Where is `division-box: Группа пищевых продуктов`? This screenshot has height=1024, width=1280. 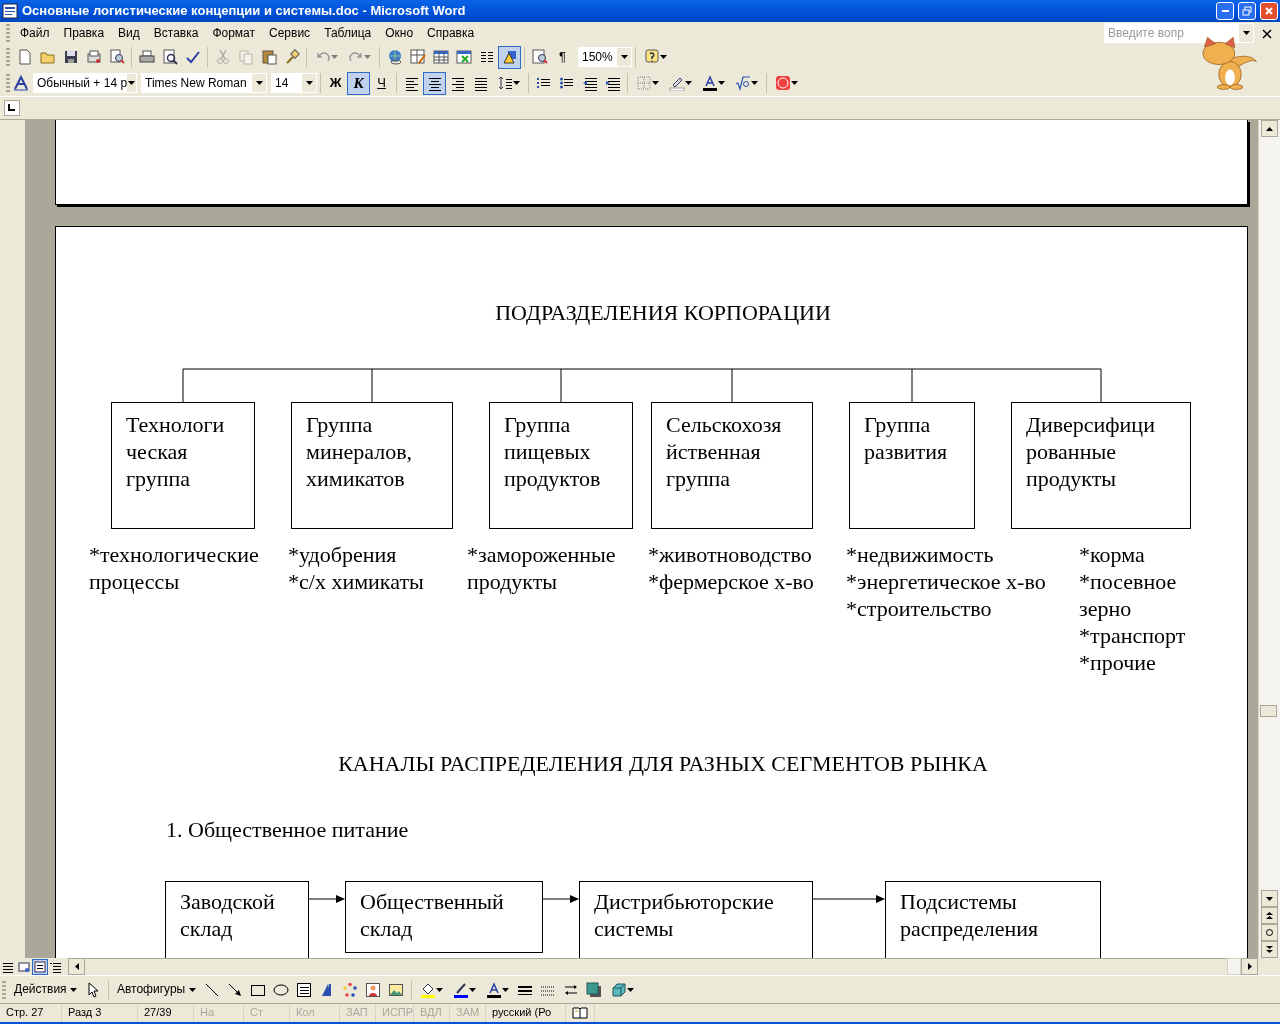 division-box: Группа пищевых продуктов is located at coordinates (561, 465).